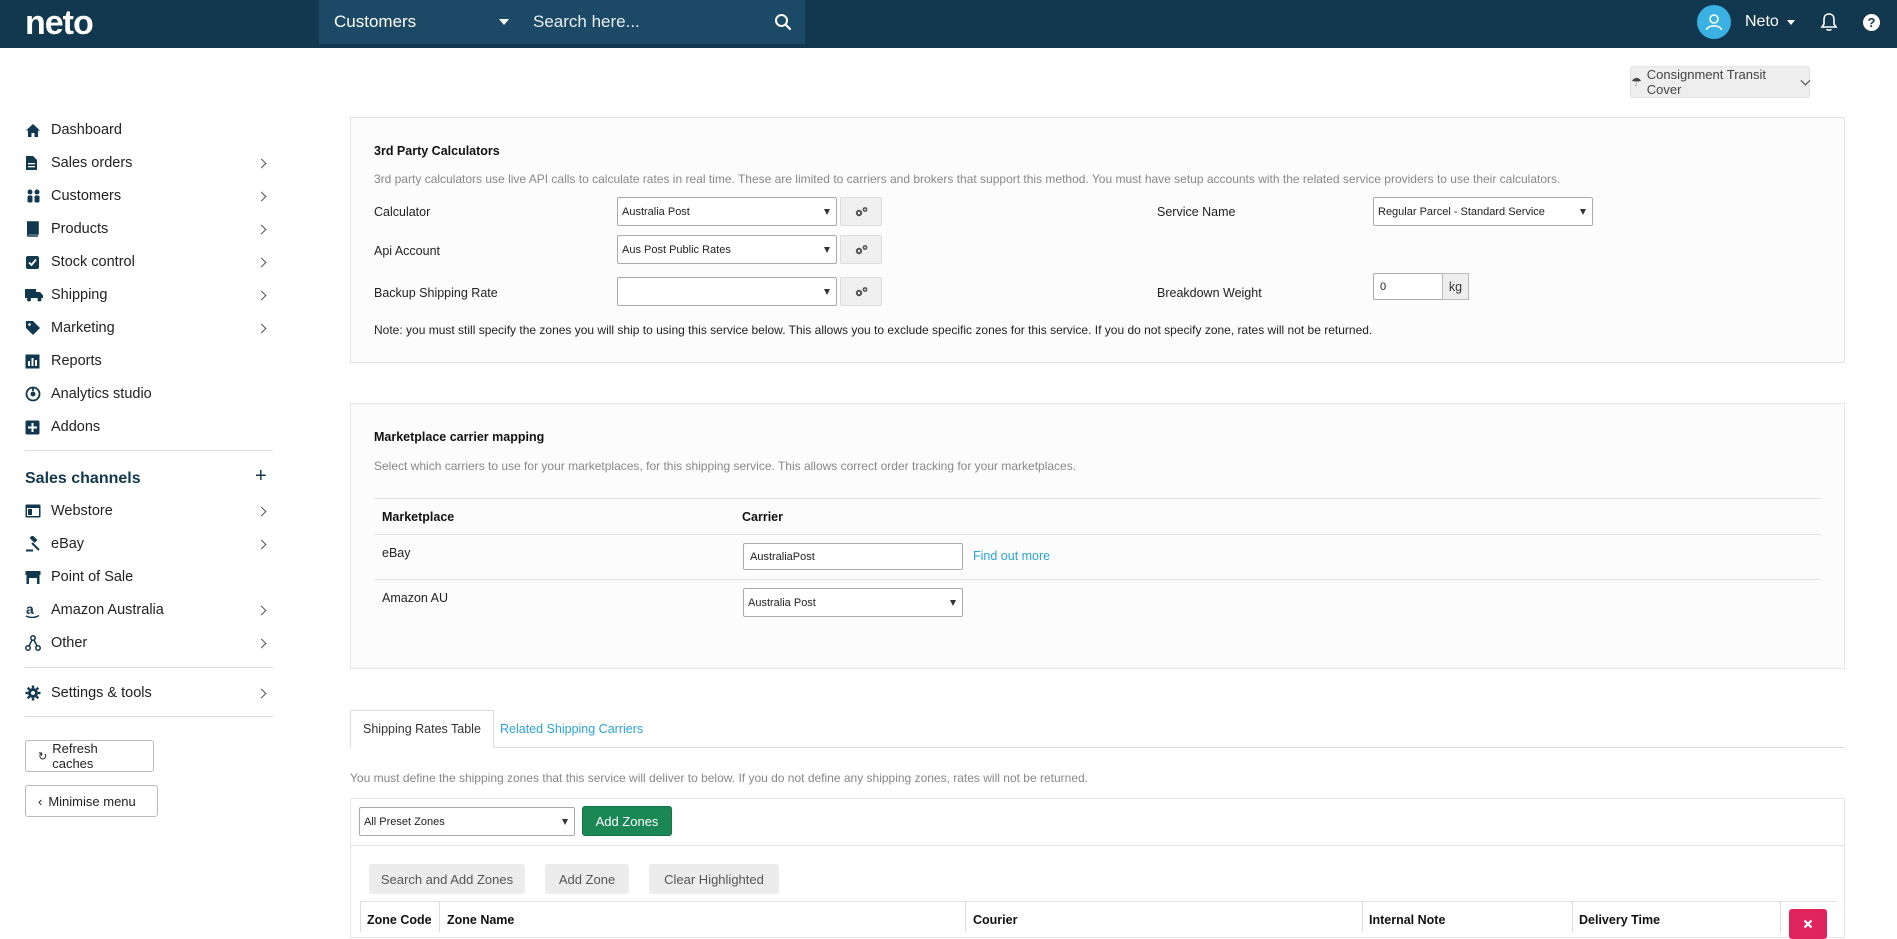 This screenshot has height=939, width=1897. Describe the element at coordinates (101, 394) in the screenshot. I see `sidebar-item-label: Analytics studio` at that location.